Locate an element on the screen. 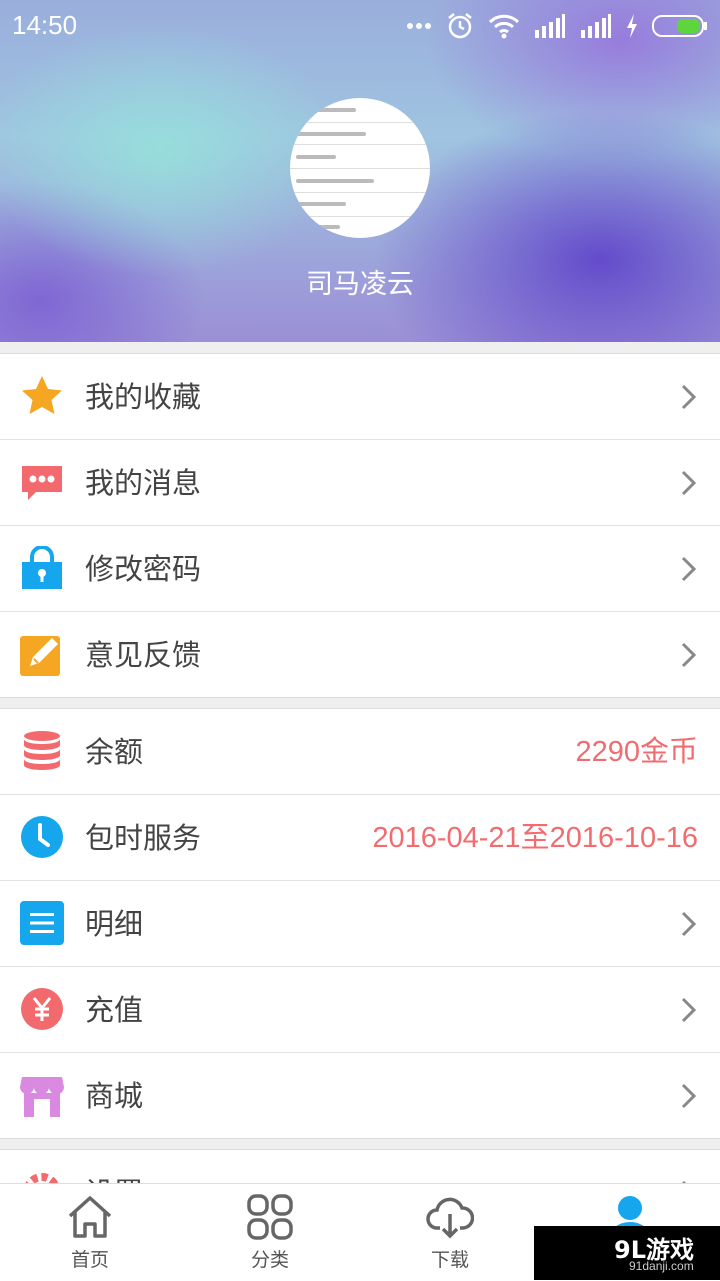  lock-bag-icon is located at coordinates (42, 567).